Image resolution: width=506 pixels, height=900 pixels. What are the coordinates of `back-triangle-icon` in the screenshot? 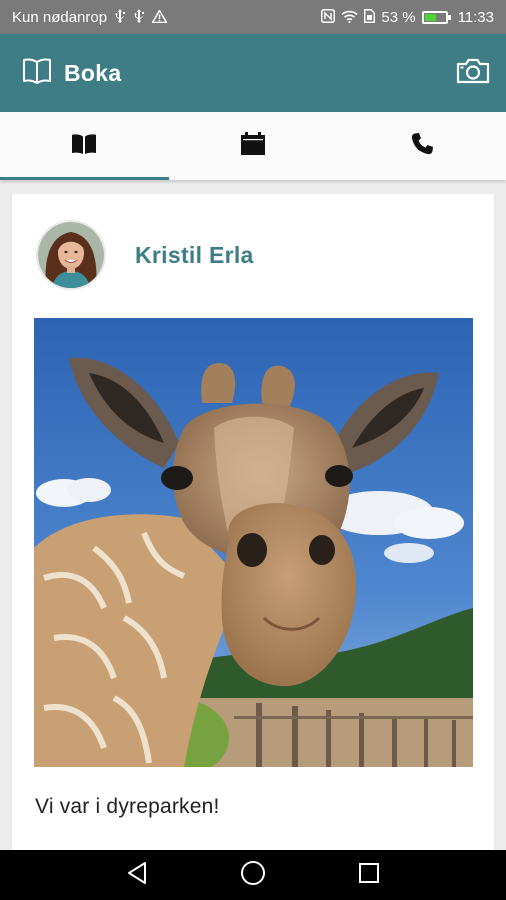 It's located at (137, 875).